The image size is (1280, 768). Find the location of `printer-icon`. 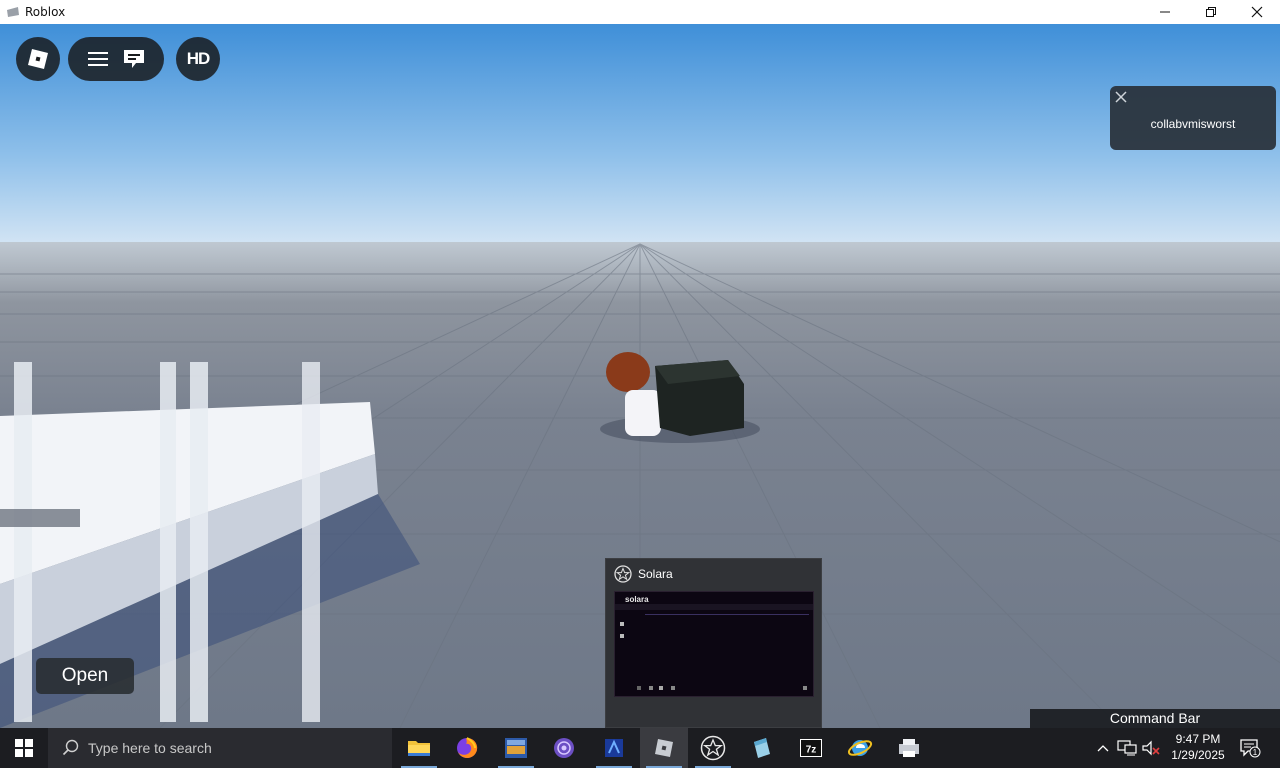

printer-icon is located at coordinates (909, 748).